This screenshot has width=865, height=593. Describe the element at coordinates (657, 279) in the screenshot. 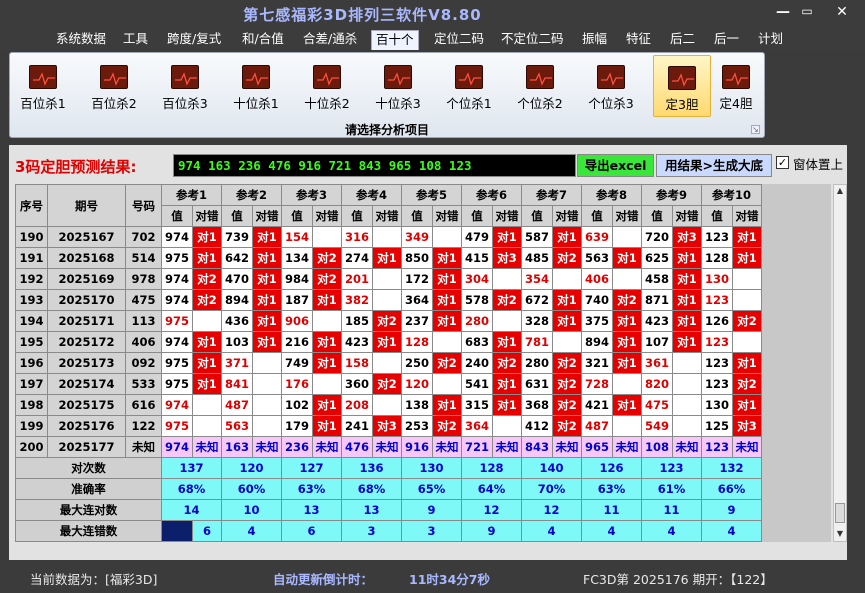

I see `ref-value: 458` at that location.